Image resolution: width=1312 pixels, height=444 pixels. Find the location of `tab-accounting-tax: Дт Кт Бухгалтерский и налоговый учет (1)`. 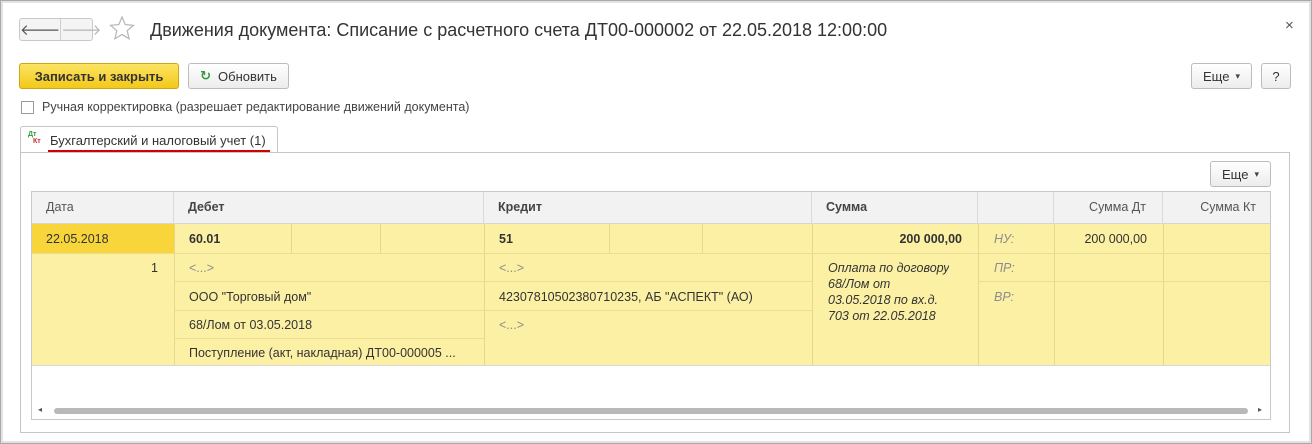

tab-accounting-tax: Дт Кт Бухгалтерский и налоговый учет (1) is located at coordinates (149, 139).